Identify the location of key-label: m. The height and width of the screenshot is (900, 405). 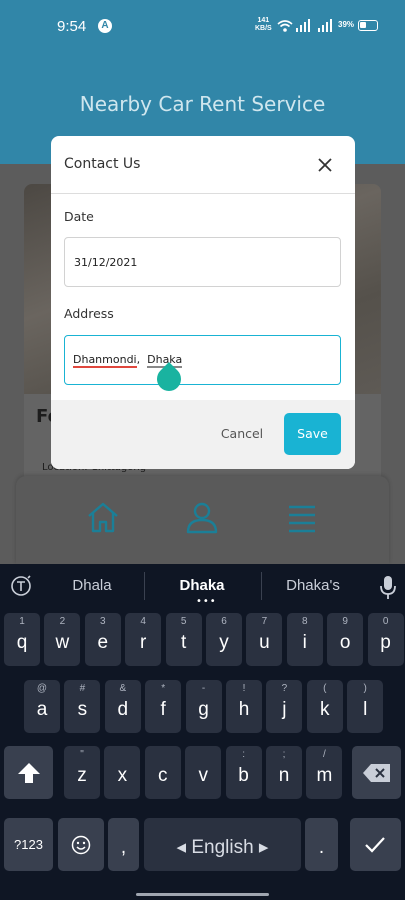
(324, 775).